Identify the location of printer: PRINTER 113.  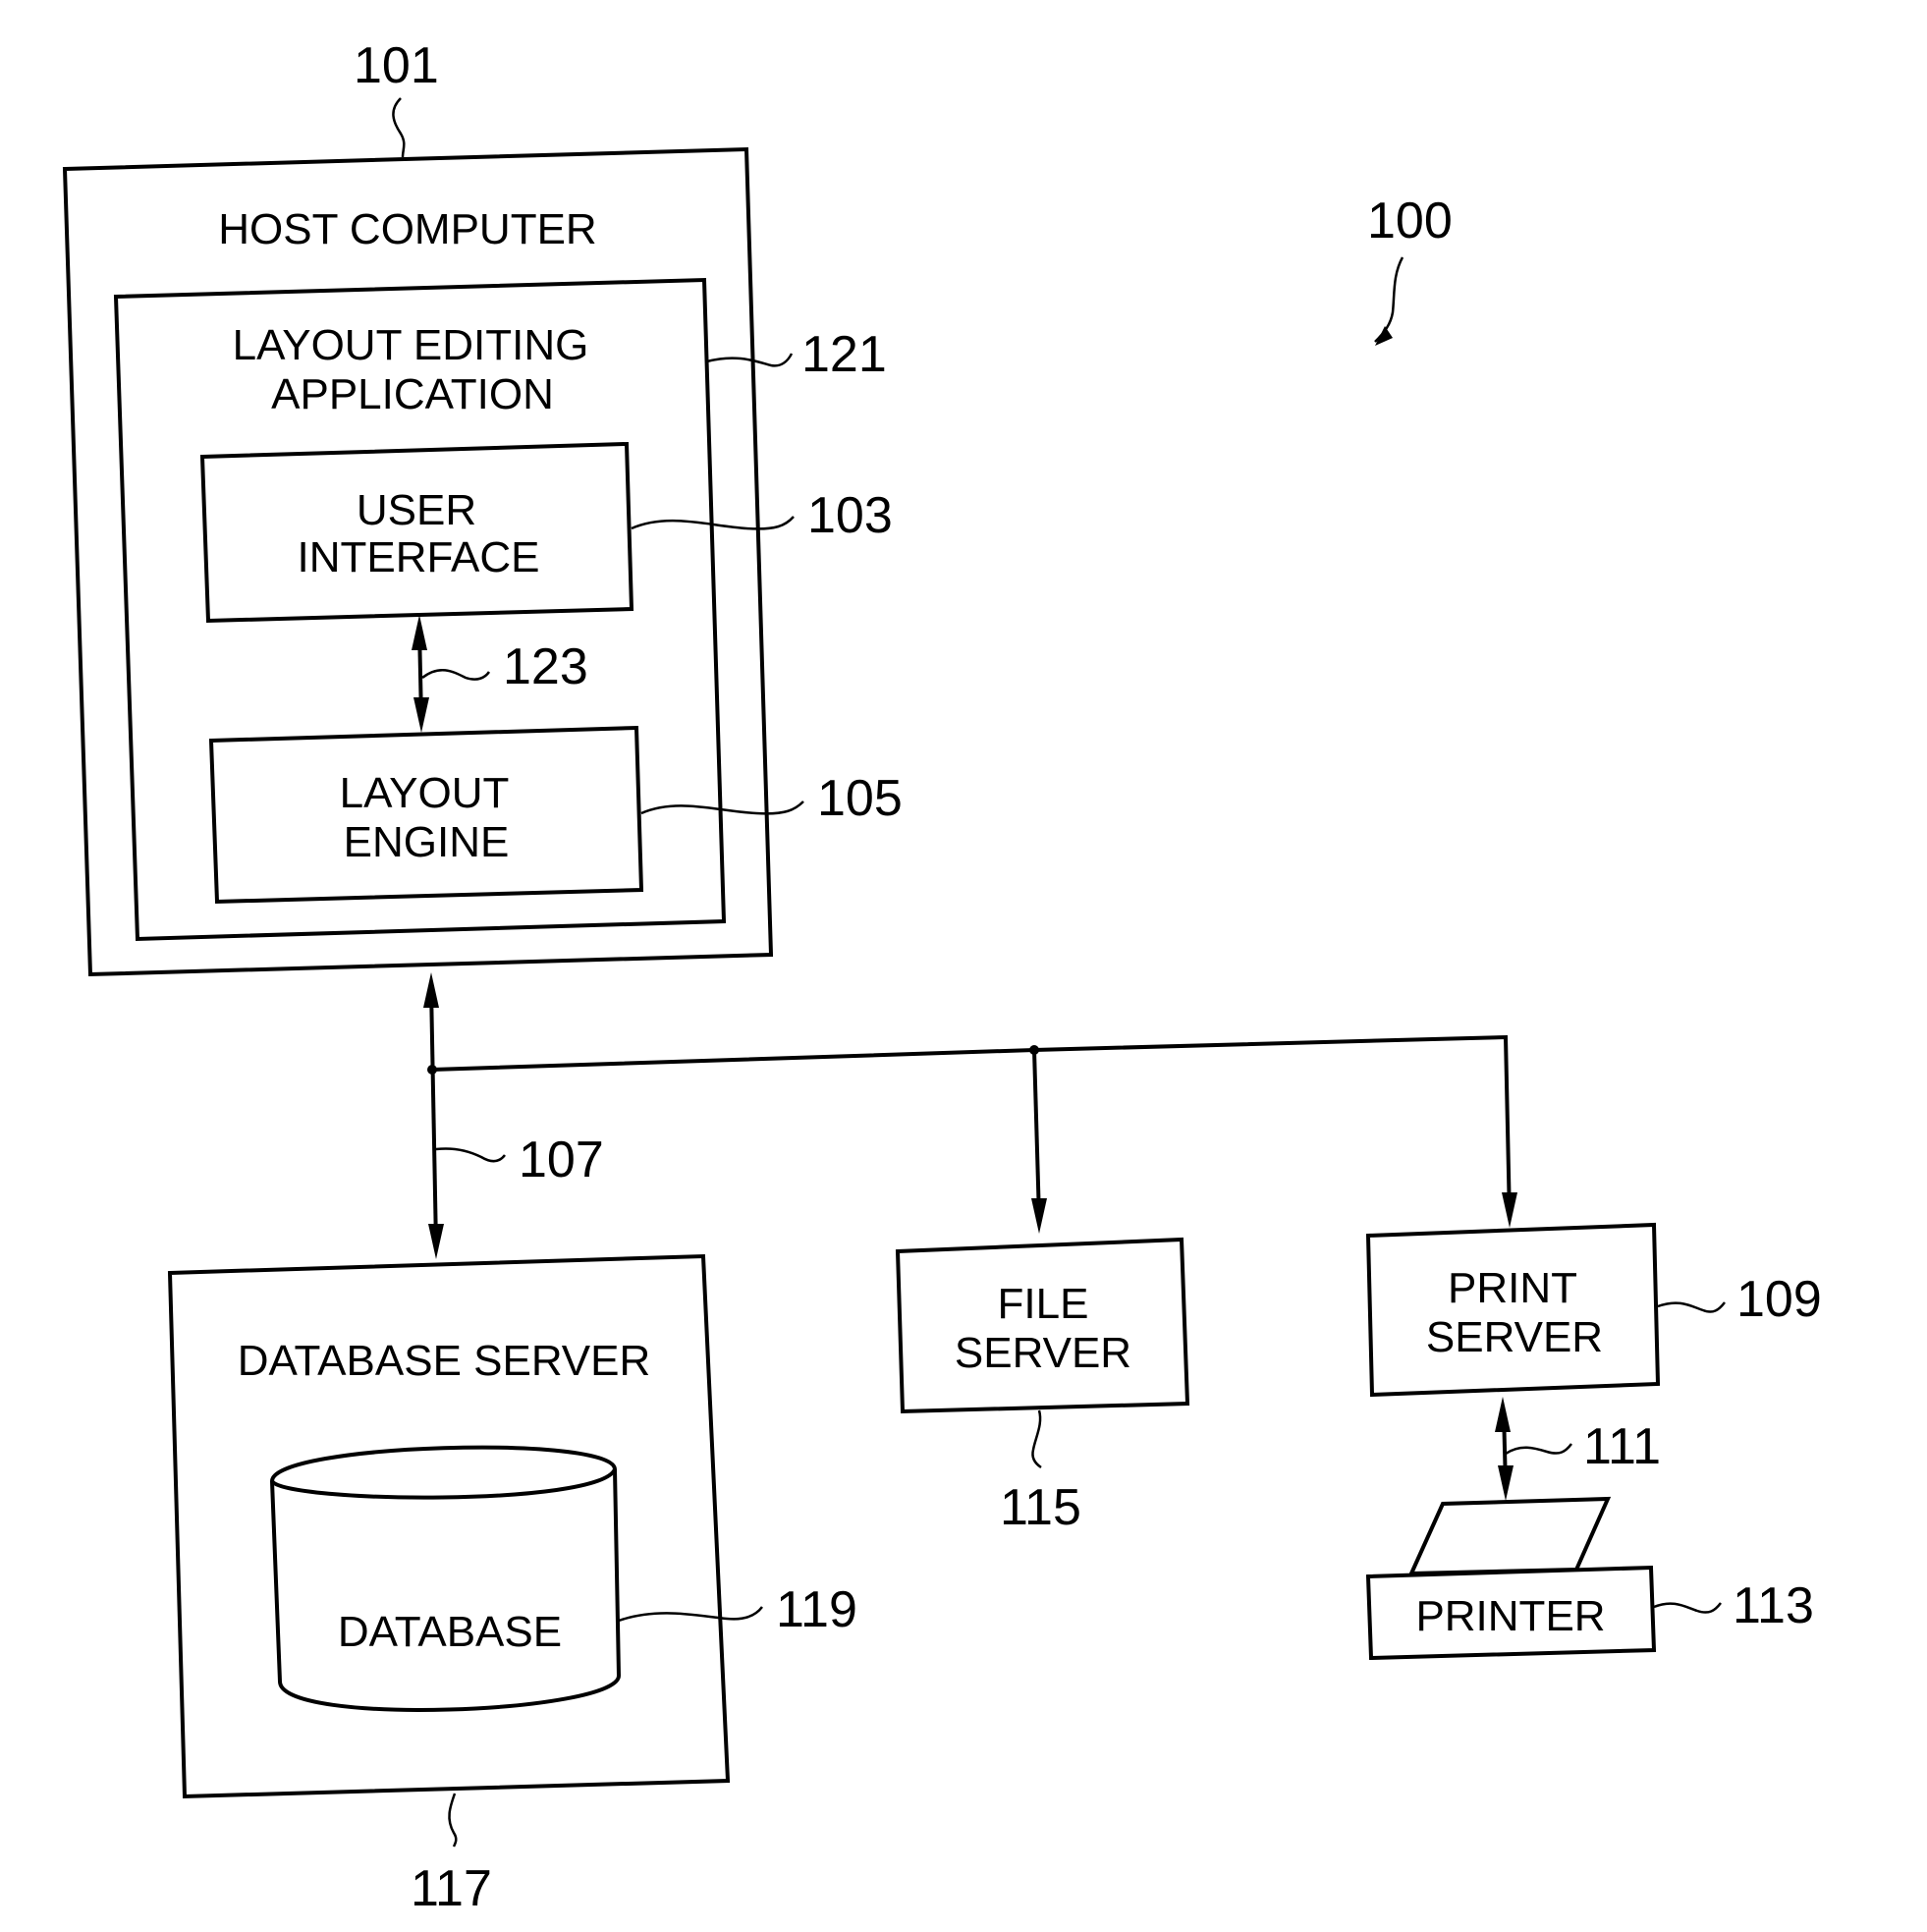
(1589, 1578).